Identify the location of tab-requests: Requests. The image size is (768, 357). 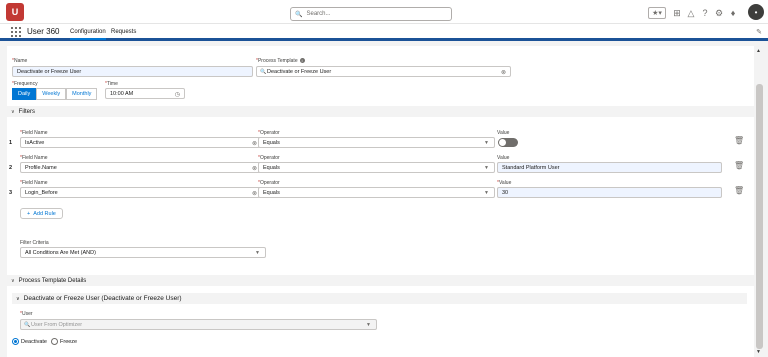
(123, 32).